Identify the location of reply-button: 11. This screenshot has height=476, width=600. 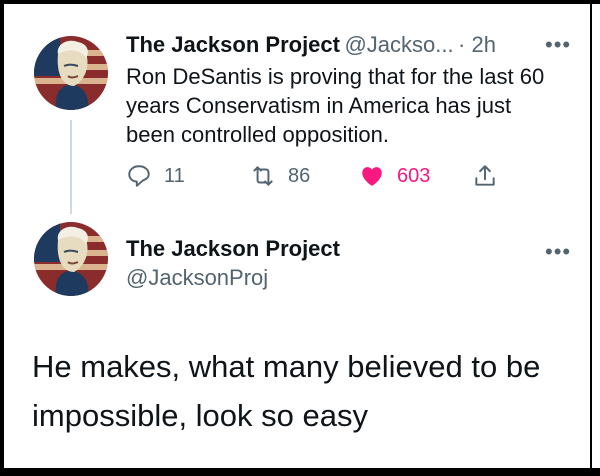
(155, 176).